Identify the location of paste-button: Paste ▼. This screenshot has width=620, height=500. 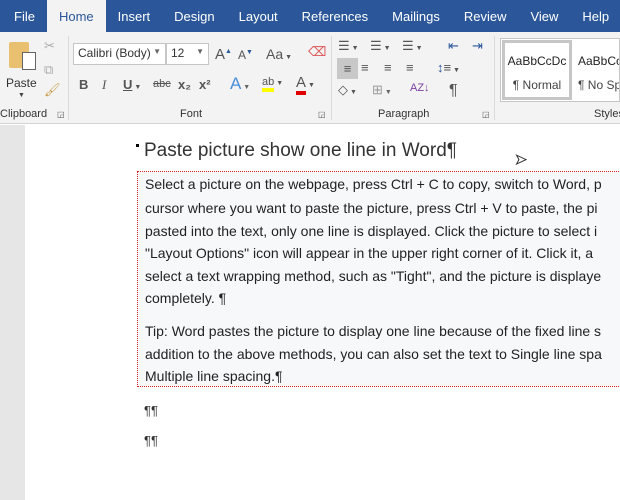
(22, 70).